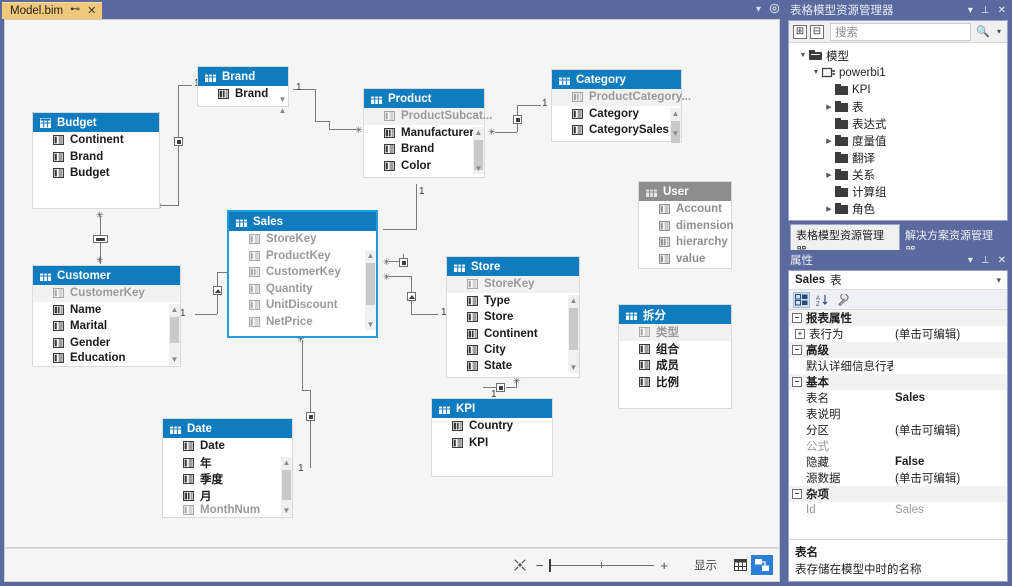 The width and height of the screenshot is (1012, 586). What do you see at coordinates (843, 300) in the screenshot?
I see `wrench-icon` at bounding box center [843, 300].